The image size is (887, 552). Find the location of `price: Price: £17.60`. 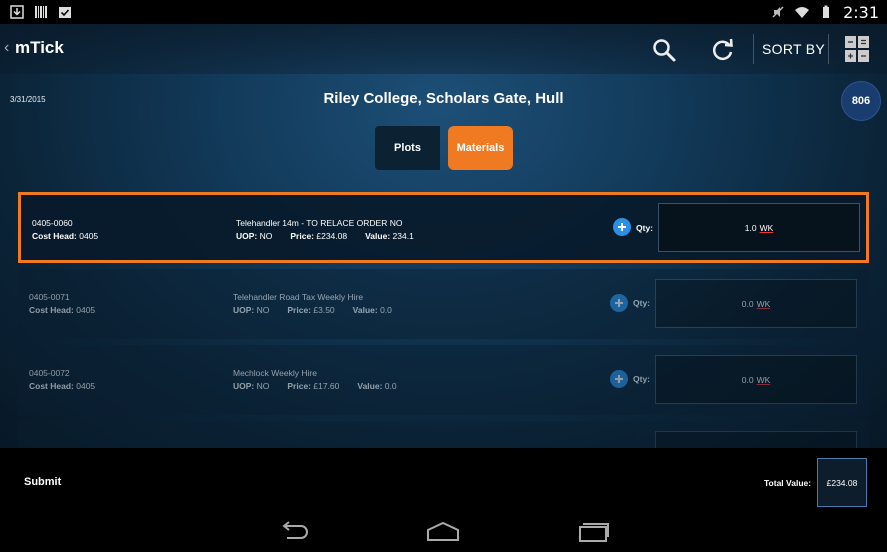

price: Price: £17.60 is located at coordinates (313, 386).